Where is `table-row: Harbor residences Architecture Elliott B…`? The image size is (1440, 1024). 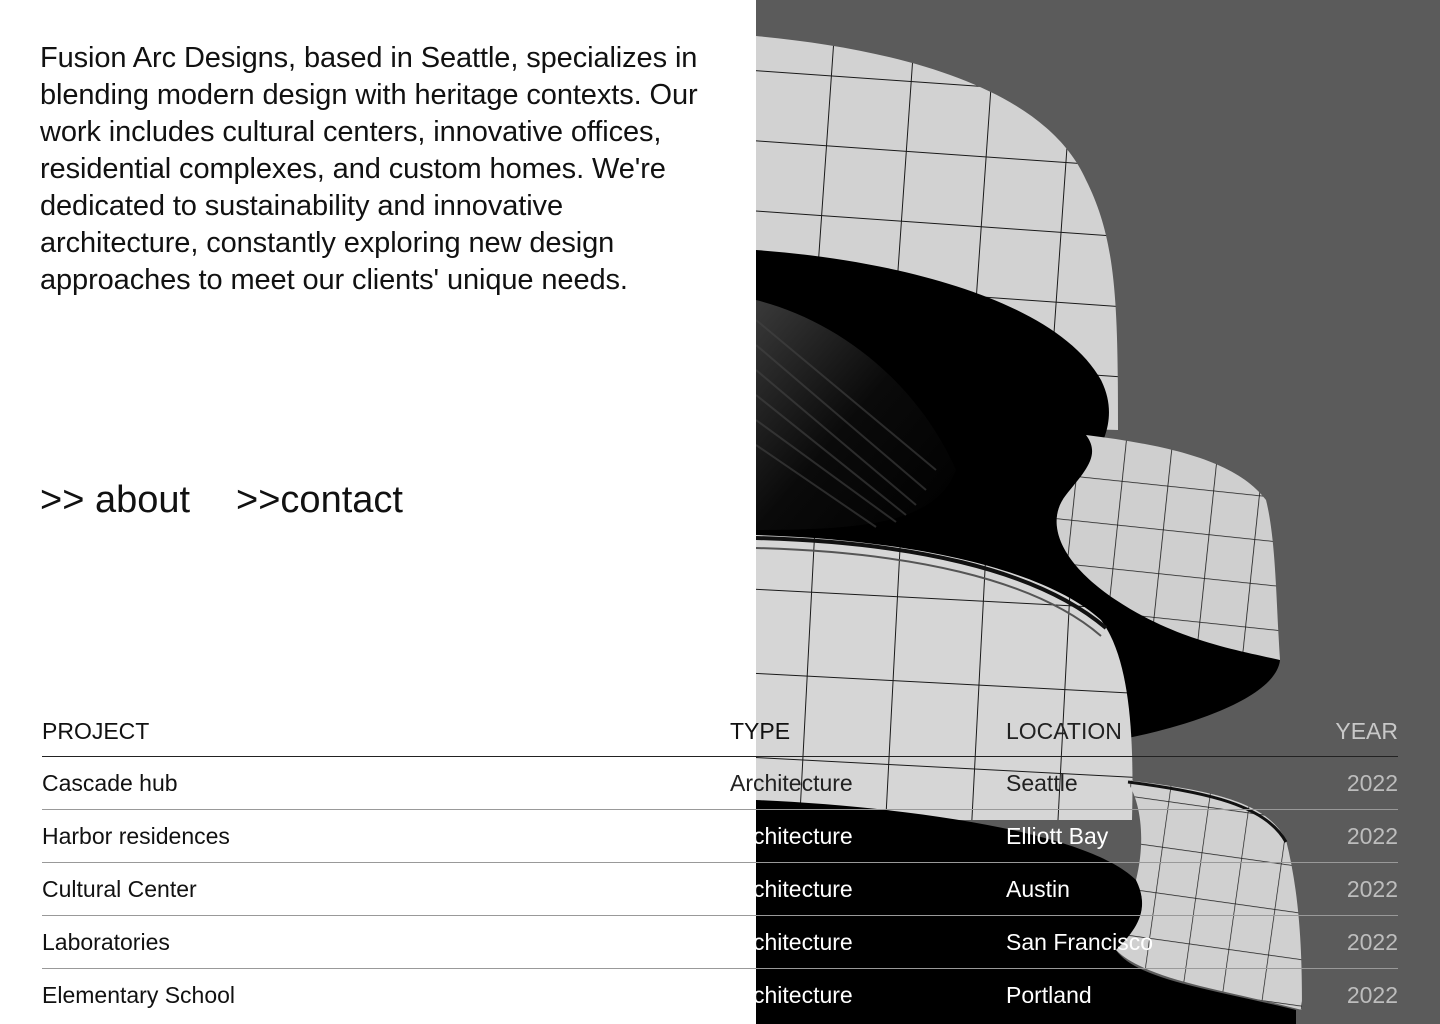
table-row: Harbor residences Architecture Elliott B… is located at coordinates (720, 836).